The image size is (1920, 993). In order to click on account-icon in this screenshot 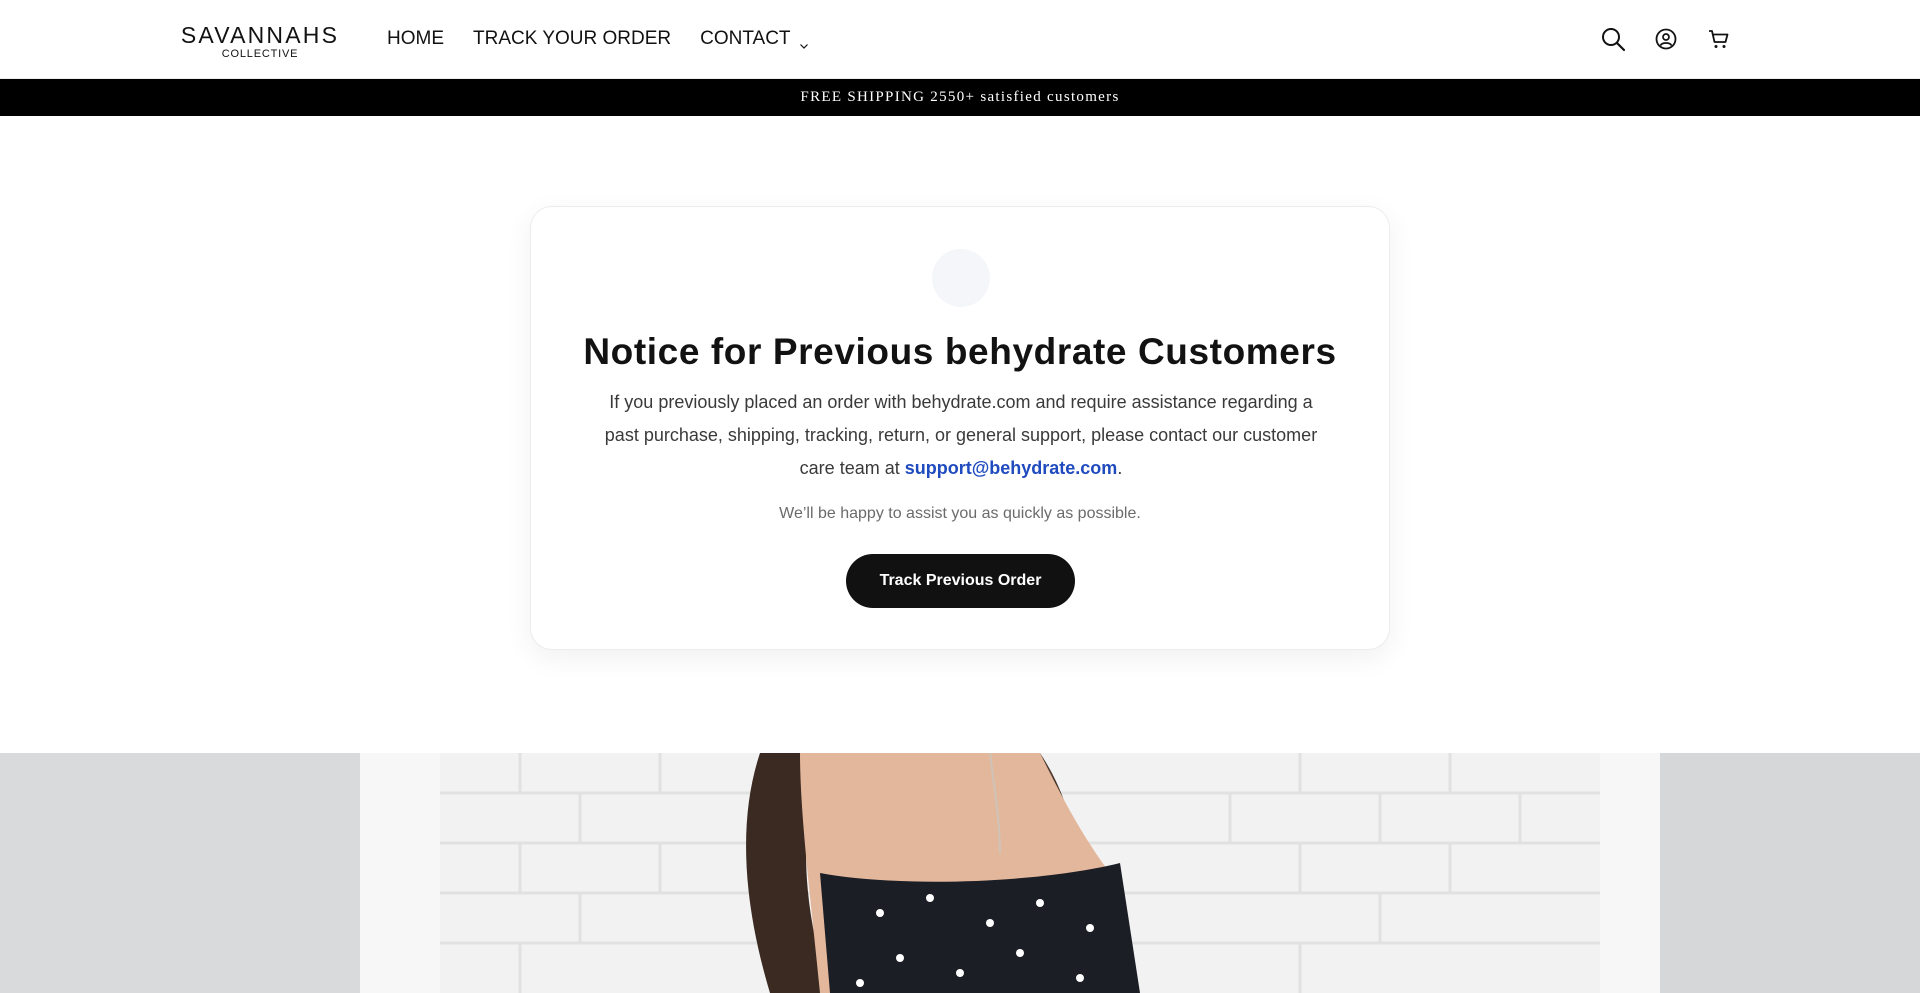, I will do `click(1666, 39)`.